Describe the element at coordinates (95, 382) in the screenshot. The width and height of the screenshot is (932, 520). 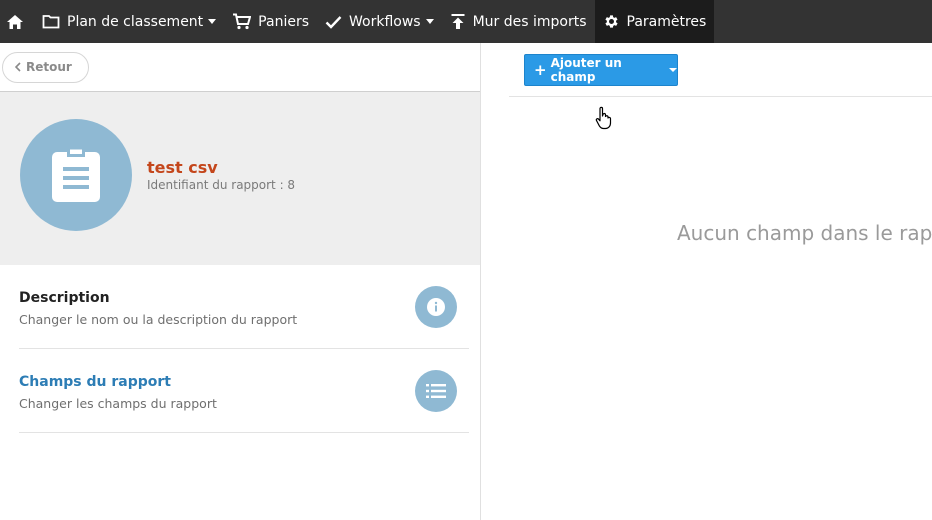
I see `menu-item-title: Champs du rapport` at that location.